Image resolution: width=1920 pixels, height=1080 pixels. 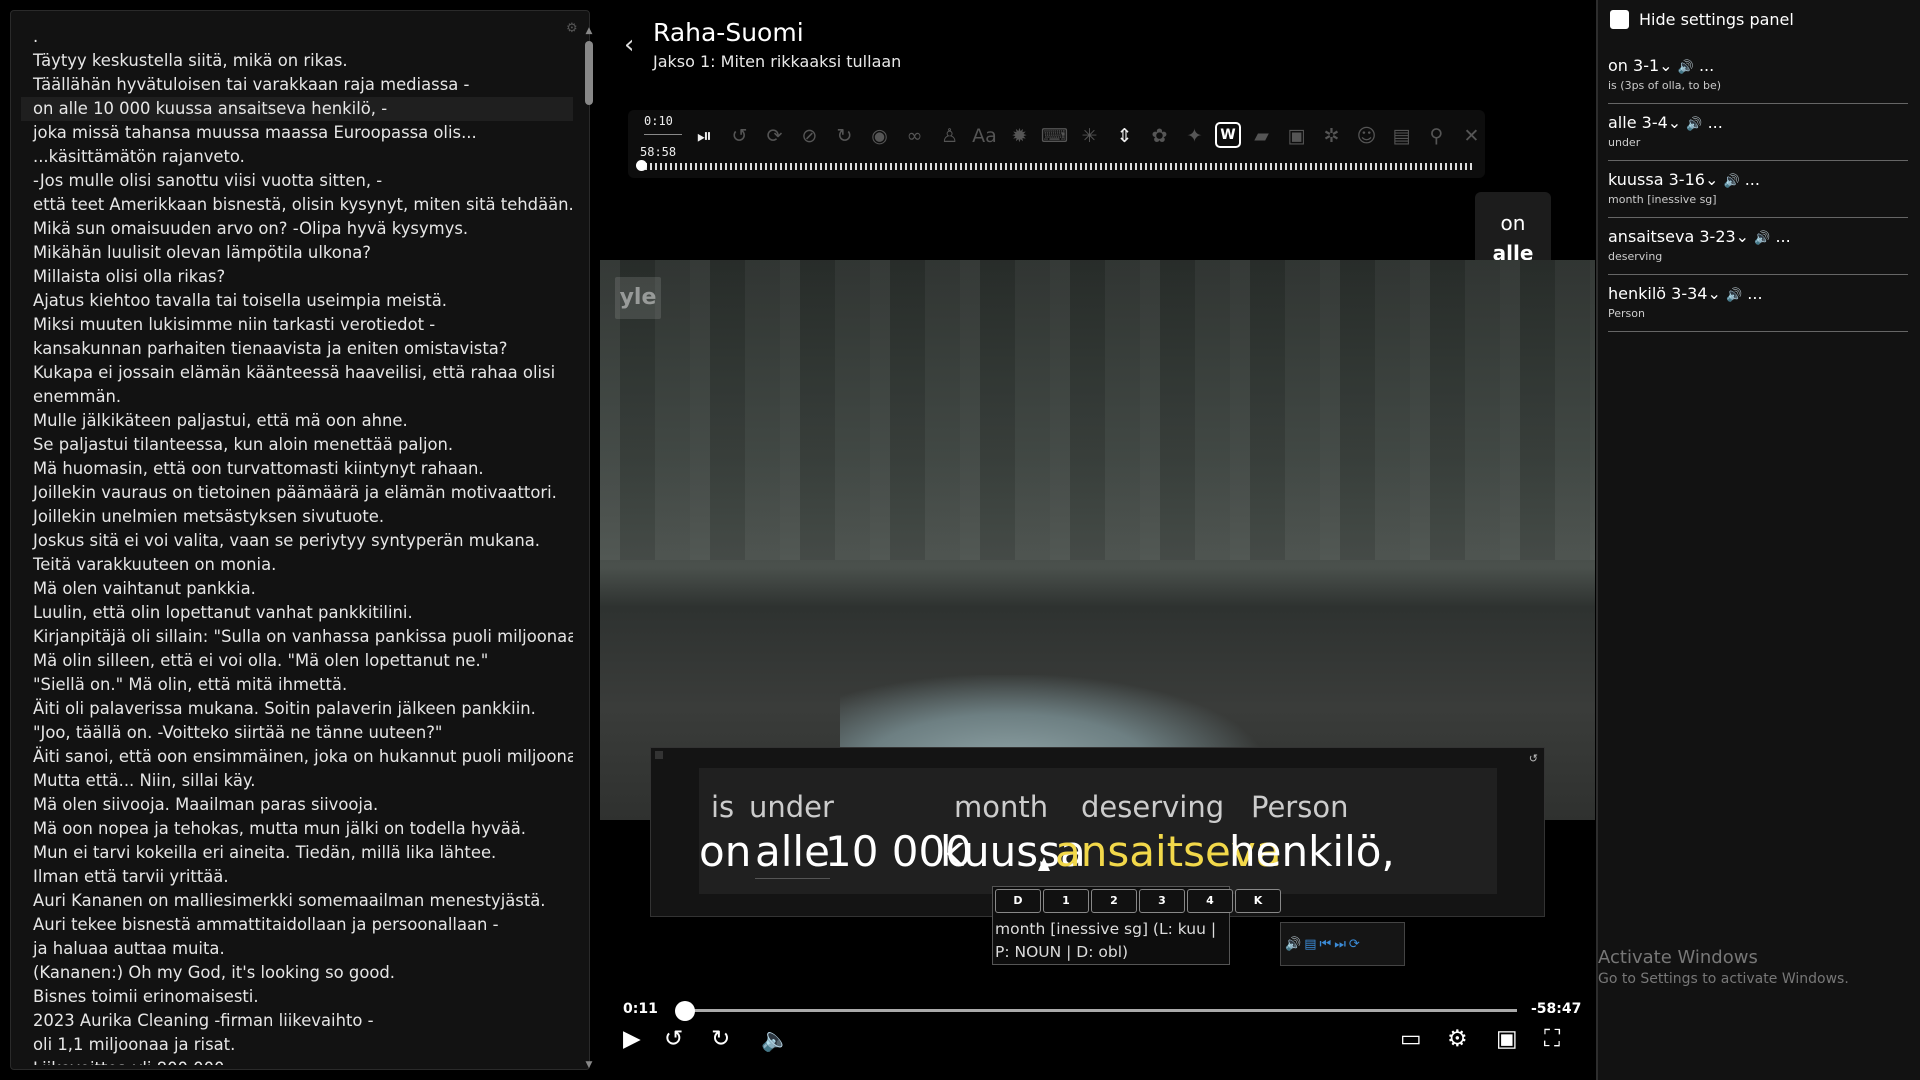 What do you see at coordinates (1228, 135) in the screenshot?
I see `w-icon: W` at bounding box center [1228, 135].